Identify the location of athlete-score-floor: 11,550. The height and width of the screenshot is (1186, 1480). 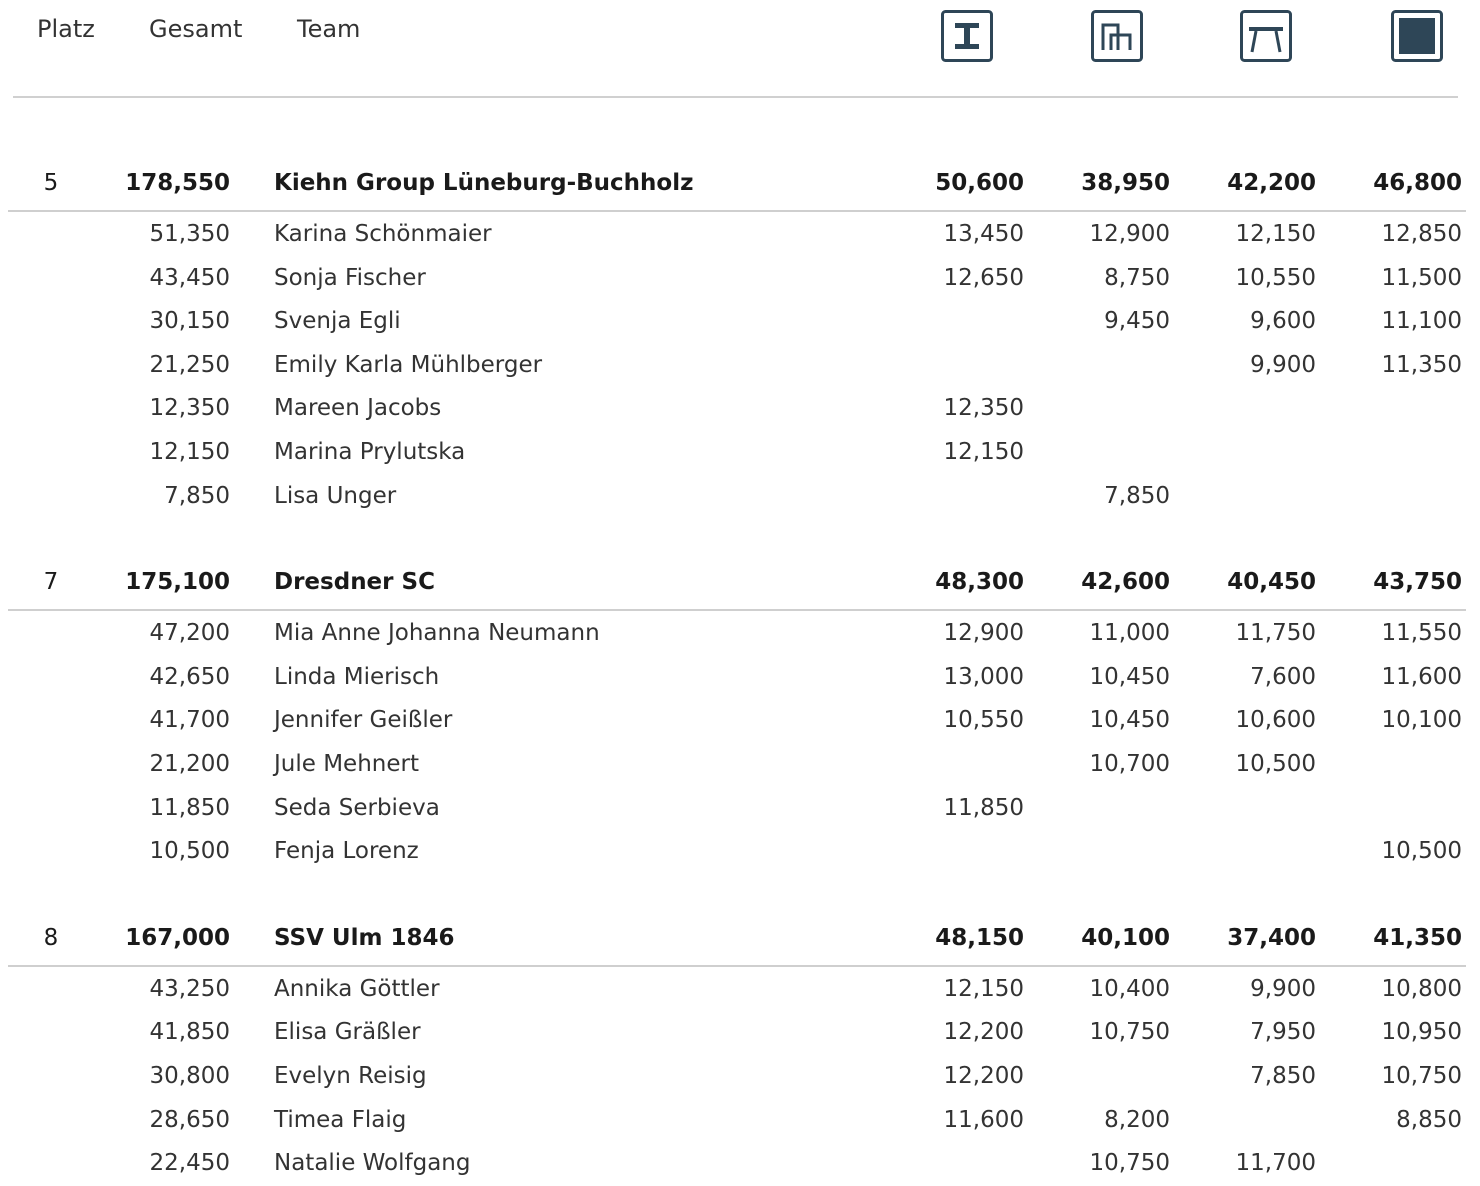
(1421, 633).